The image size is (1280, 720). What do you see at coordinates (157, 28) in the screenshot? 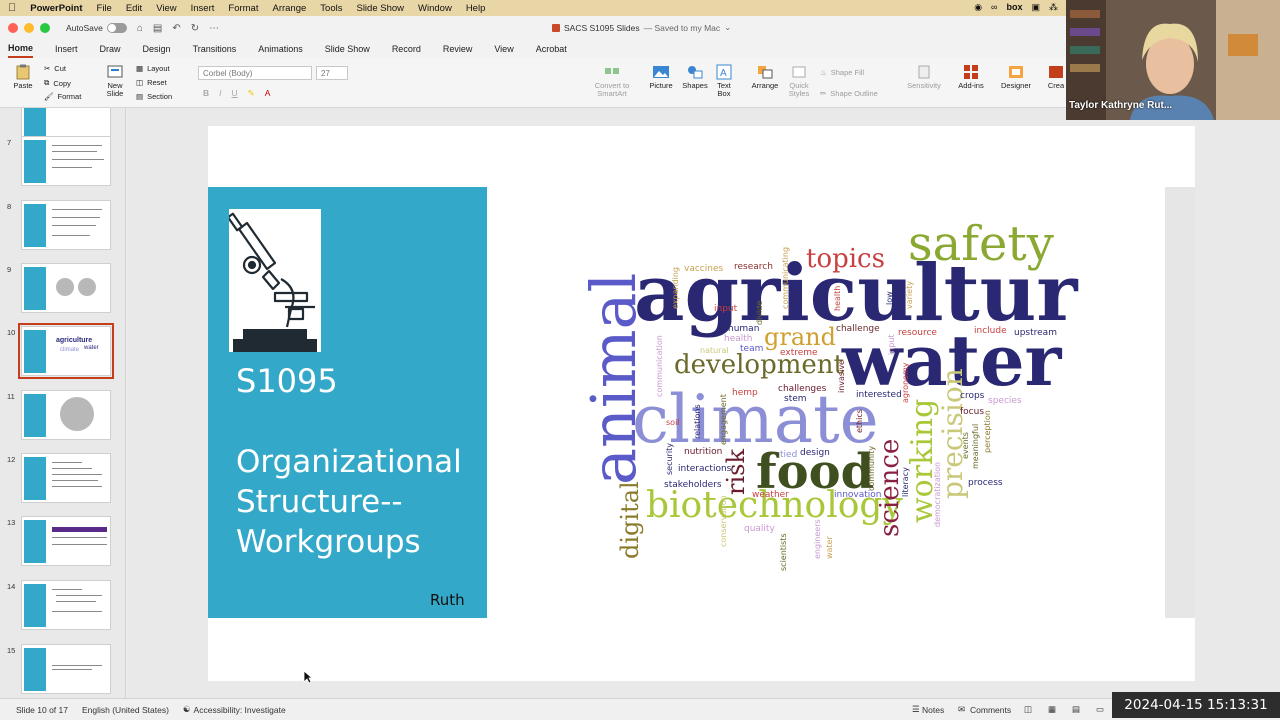
I see `save-icon: ▤` at bounding box center [157, 28].